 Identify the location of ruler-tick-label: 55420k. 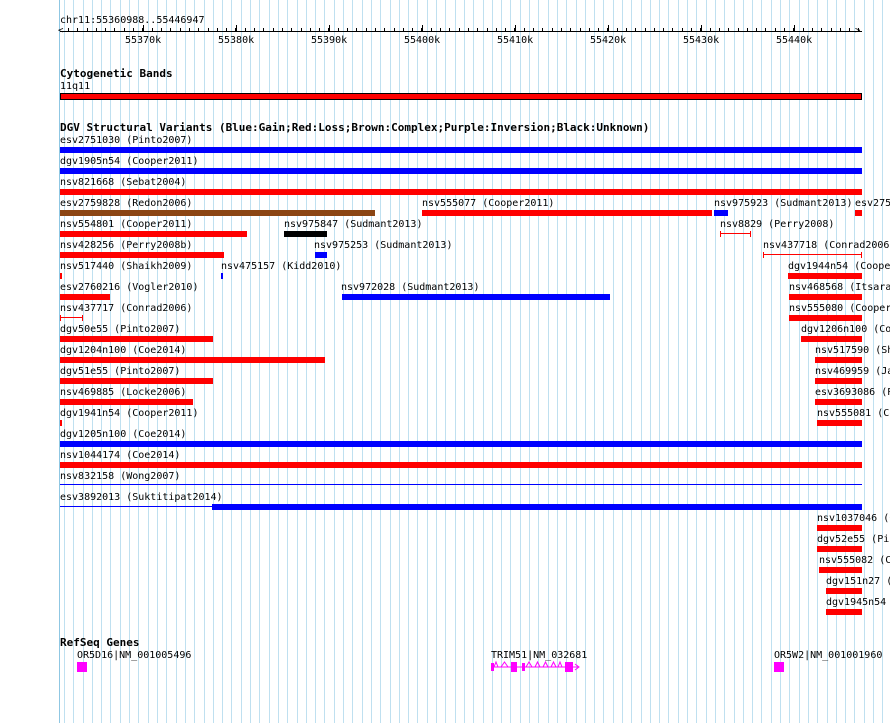
(608, 40).